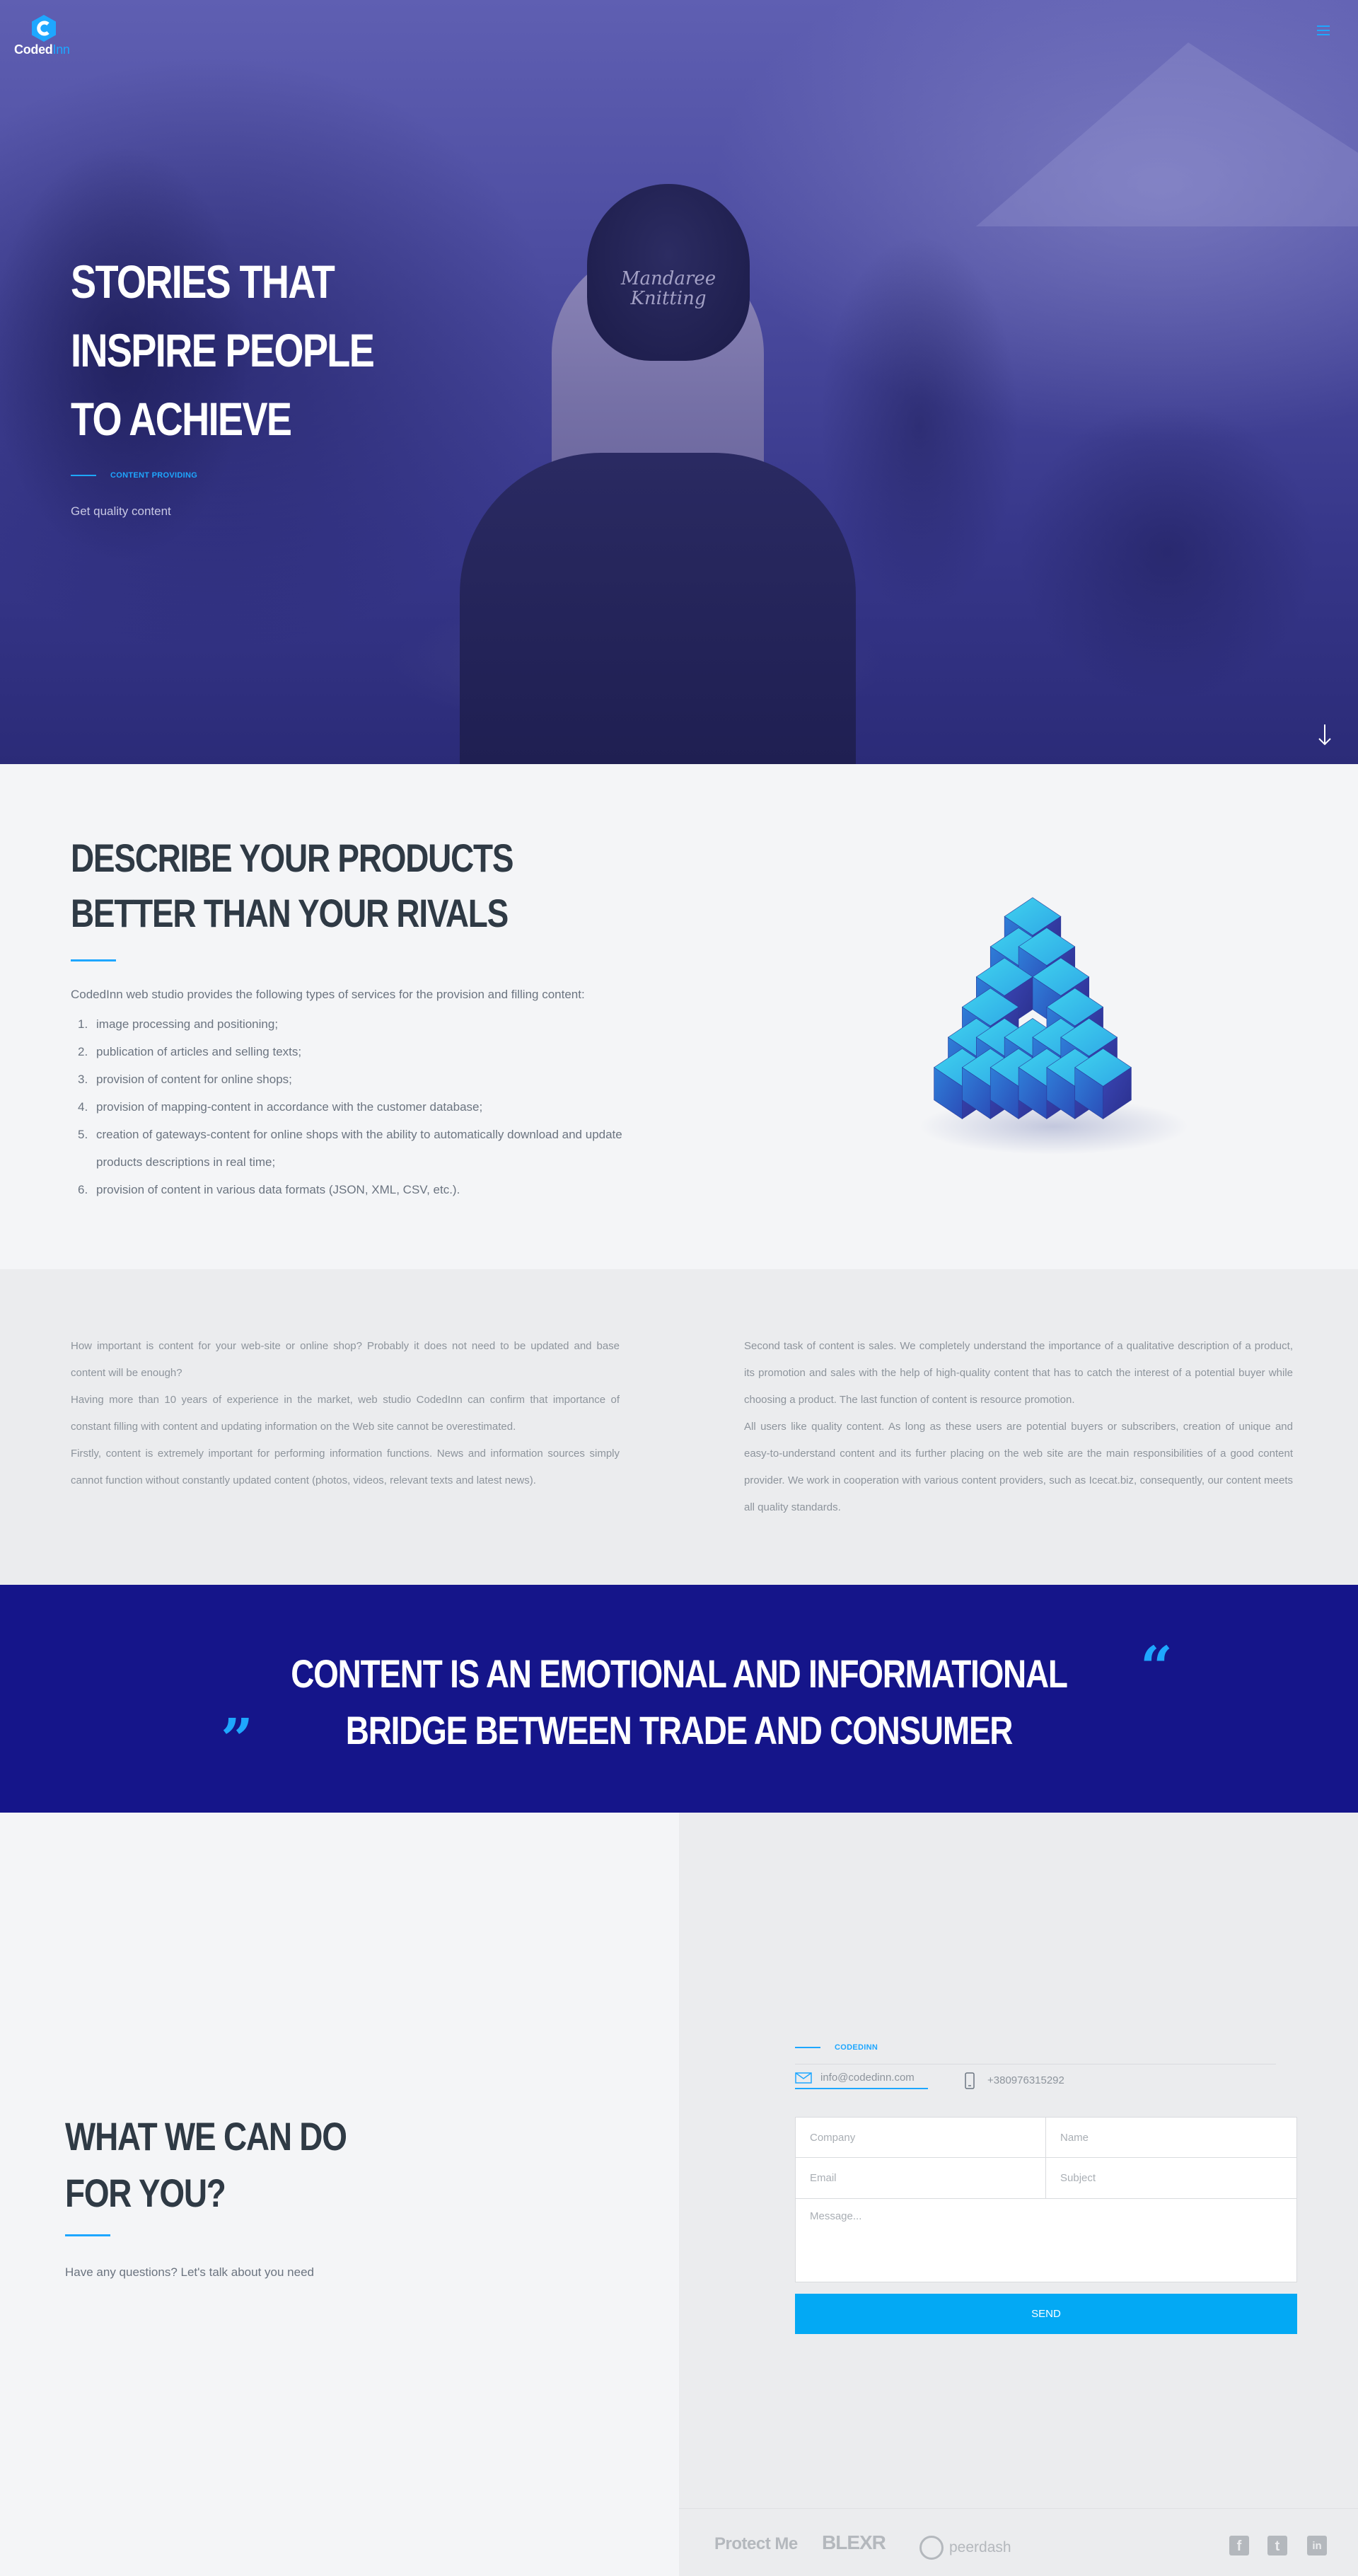  What do you see at coordinates (1156, 1667) in the screenshot?
I see `open-quote-icon: “` at bounding box center [1156, 1667].